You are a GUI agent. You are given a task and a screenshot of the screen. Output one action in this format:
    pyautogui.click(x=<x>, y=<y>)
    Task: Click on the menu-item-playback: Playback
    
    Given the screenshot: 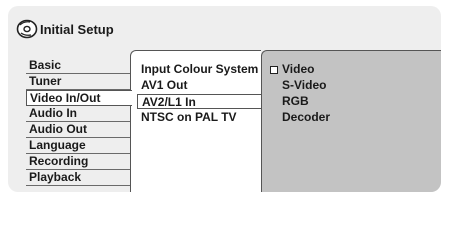 What is the action you would take?
    pyautogui.click(x=78, y=178)
    